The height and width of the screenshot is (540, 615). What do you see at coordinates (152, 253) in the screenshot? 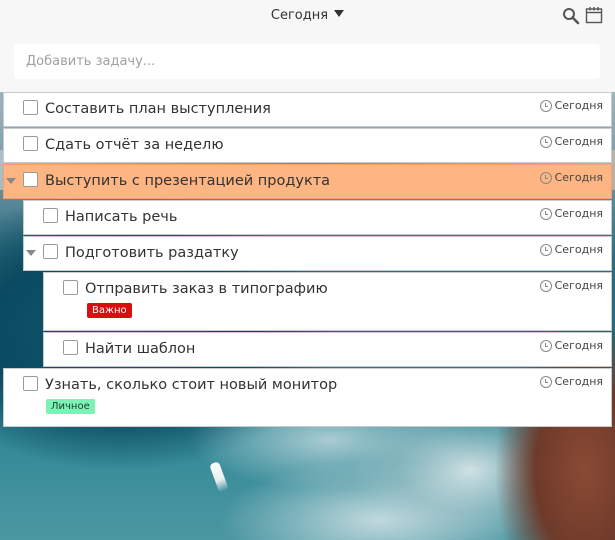
I see `task-title: Подготовить раздатку` at bounding box center [152, 253].